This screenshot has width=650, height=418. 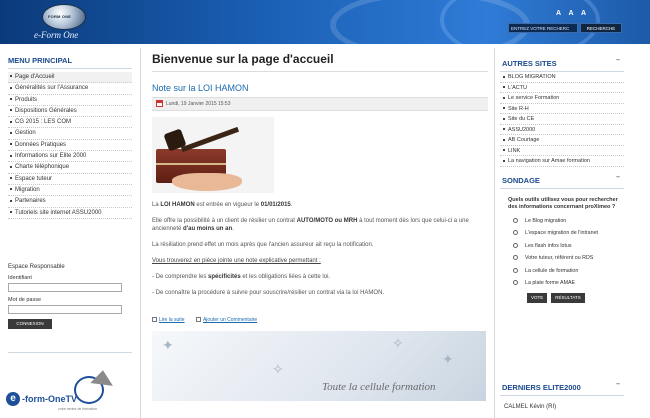 I want to click on link-label: Site R-H, so click(x=518, y=108).